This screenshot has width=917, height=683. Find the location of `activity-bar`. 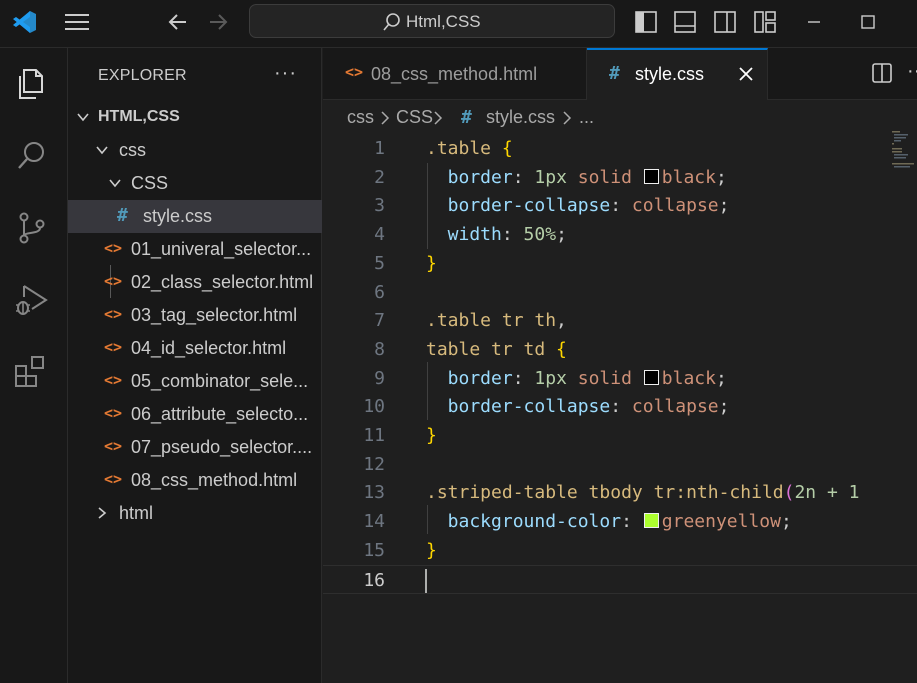

activity-bar is located at coordinates (34, 365).